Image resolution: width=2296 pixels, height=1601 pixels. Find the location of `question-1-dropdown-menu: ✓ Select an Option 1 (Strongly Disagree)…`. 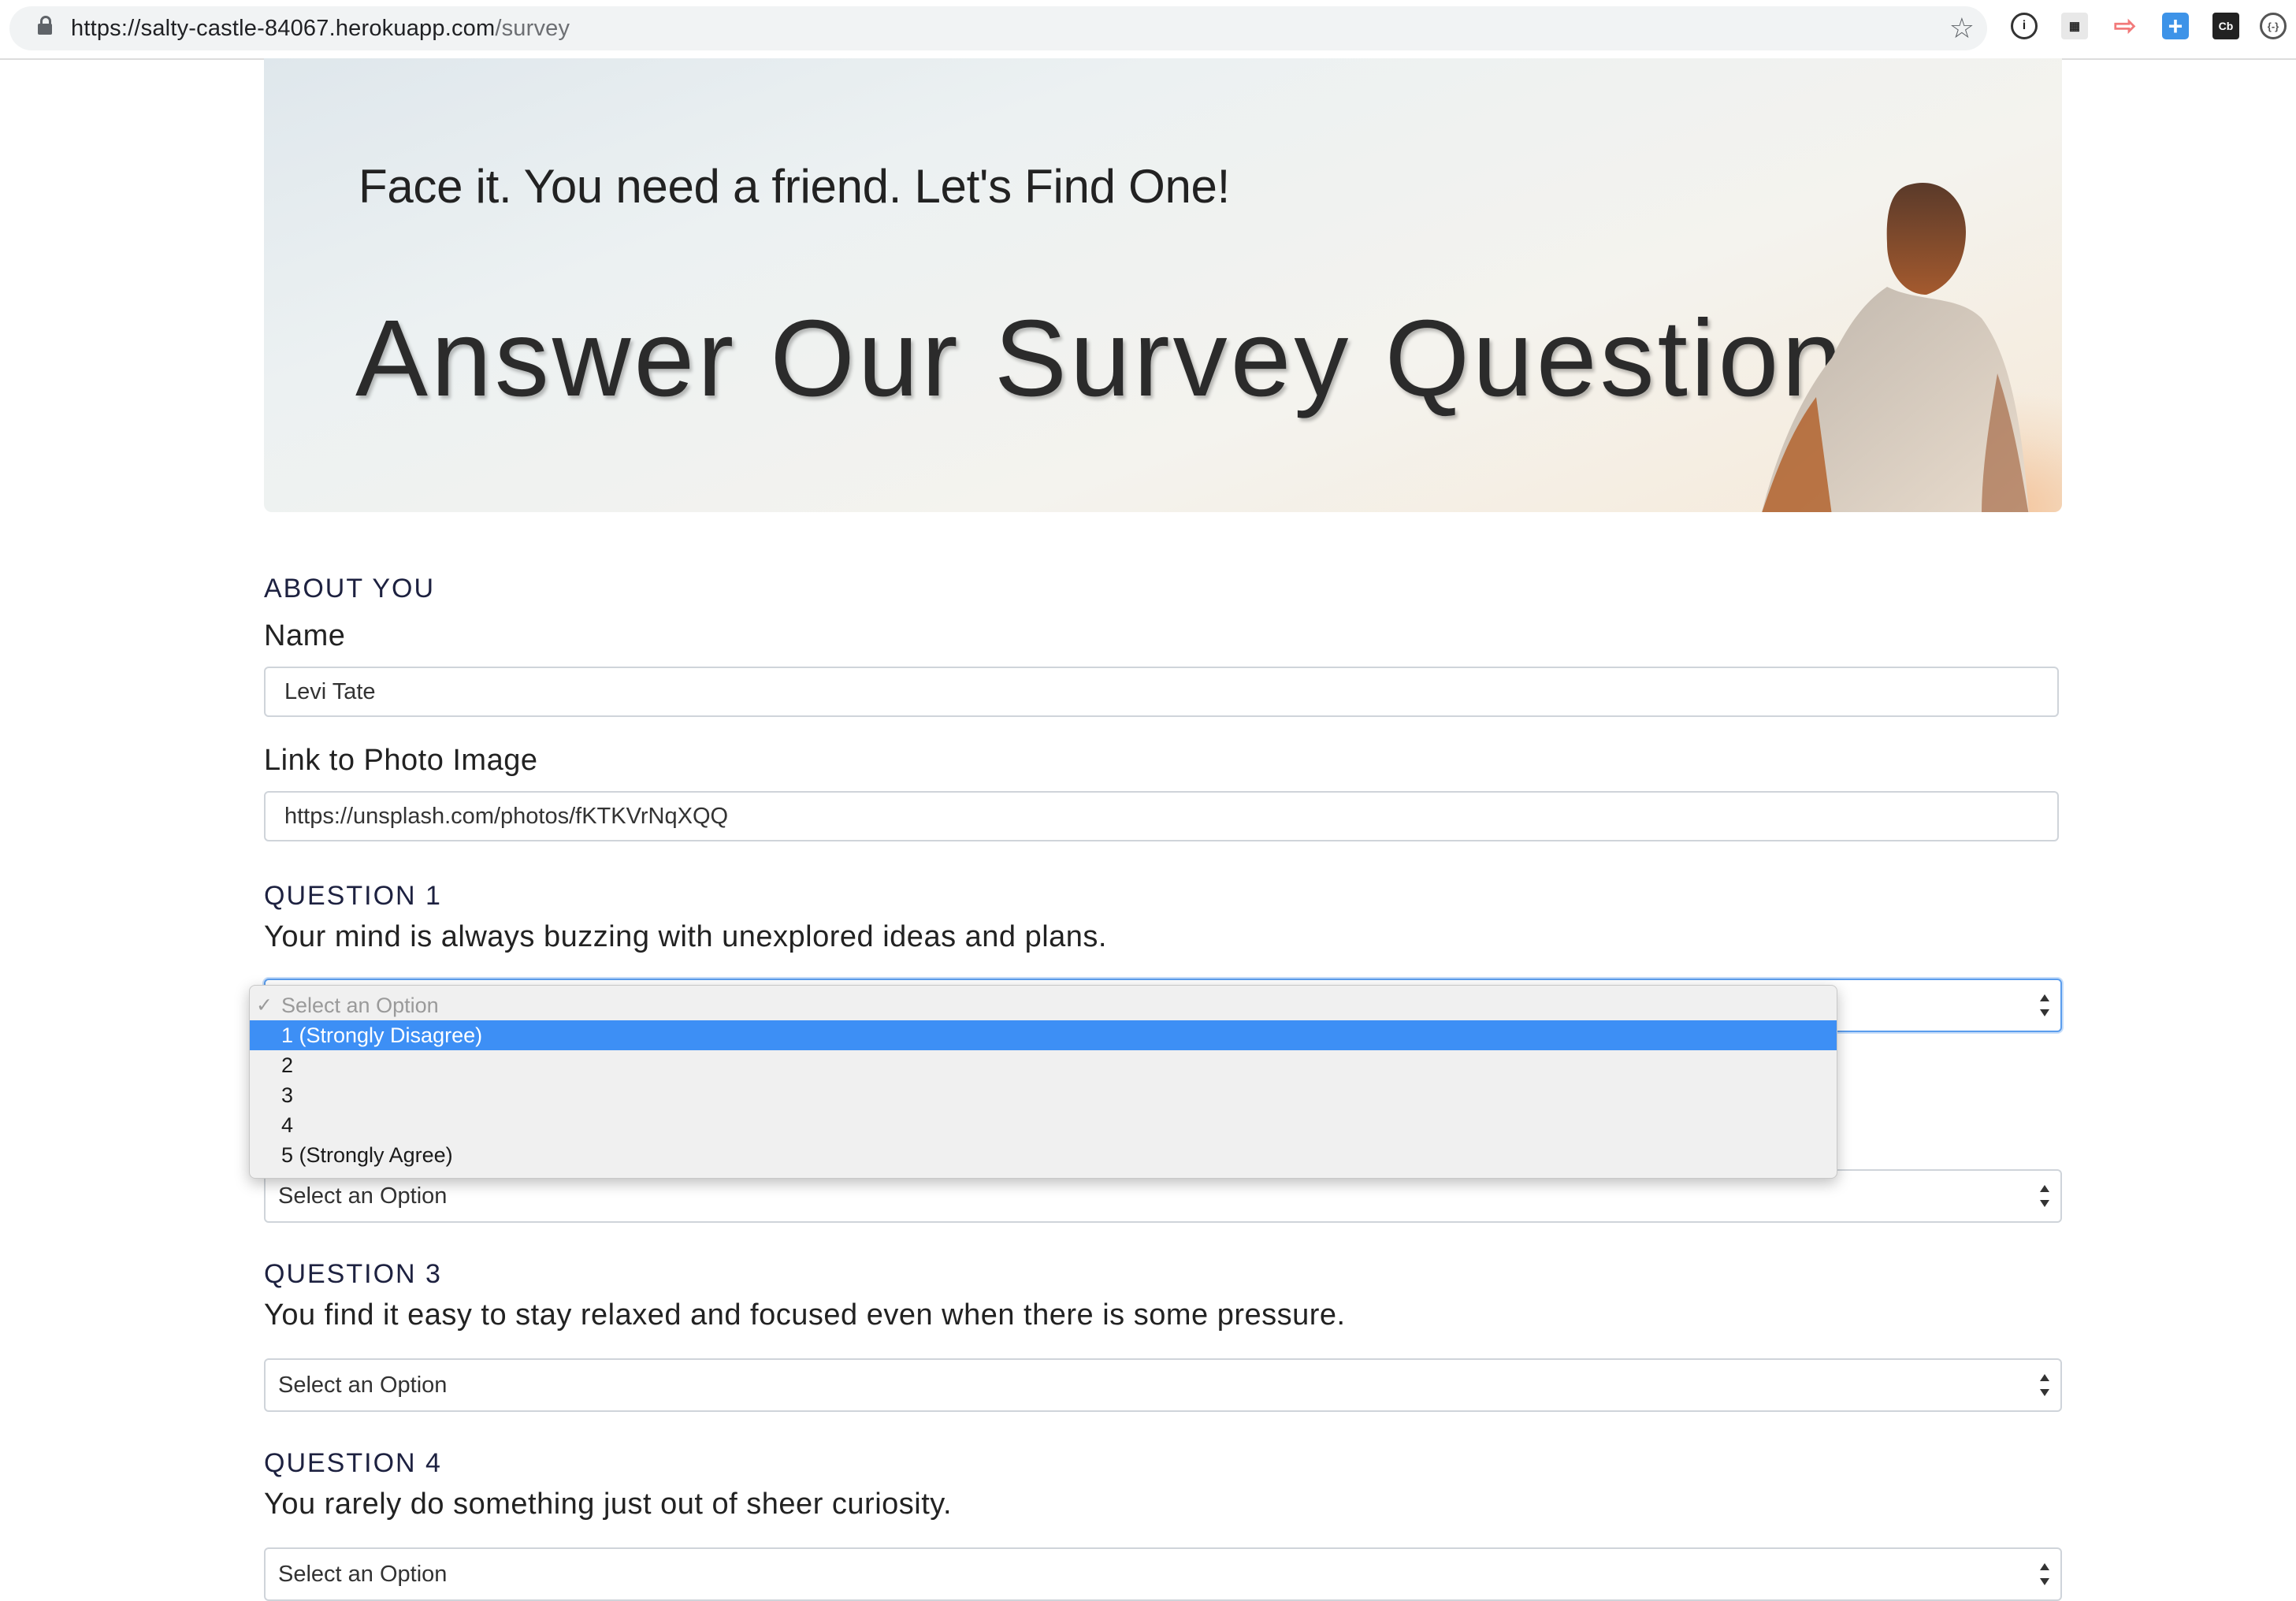

question-1-dropdown-menu: ✓ Select an Option 1 (Strongly Disagree)… is located at coordinates (1043, 1082).